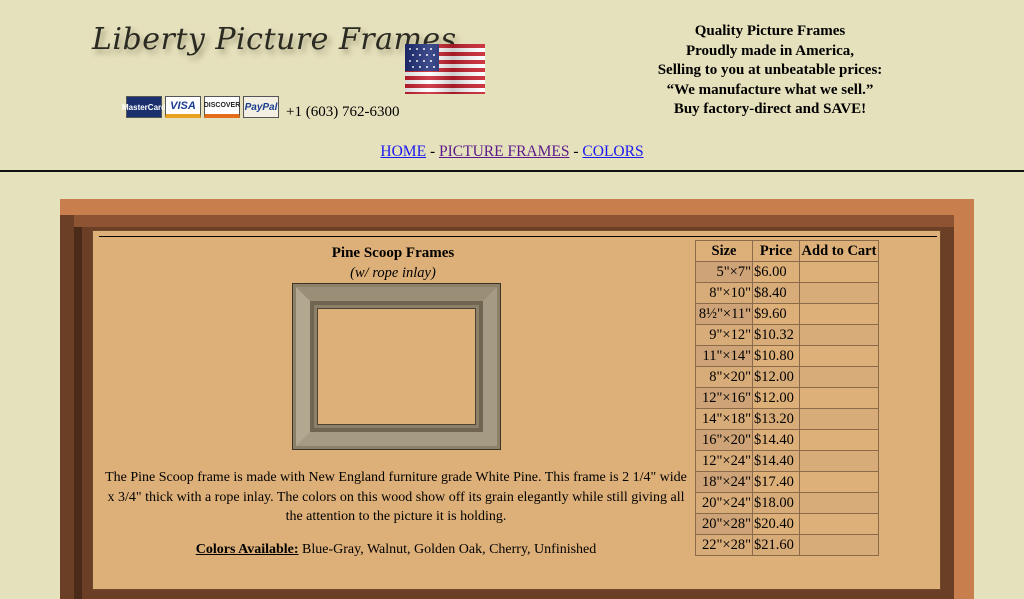 This screenshot has width=1024, height=599. I want to click on price-cell: $8.40, so click(776, 293).